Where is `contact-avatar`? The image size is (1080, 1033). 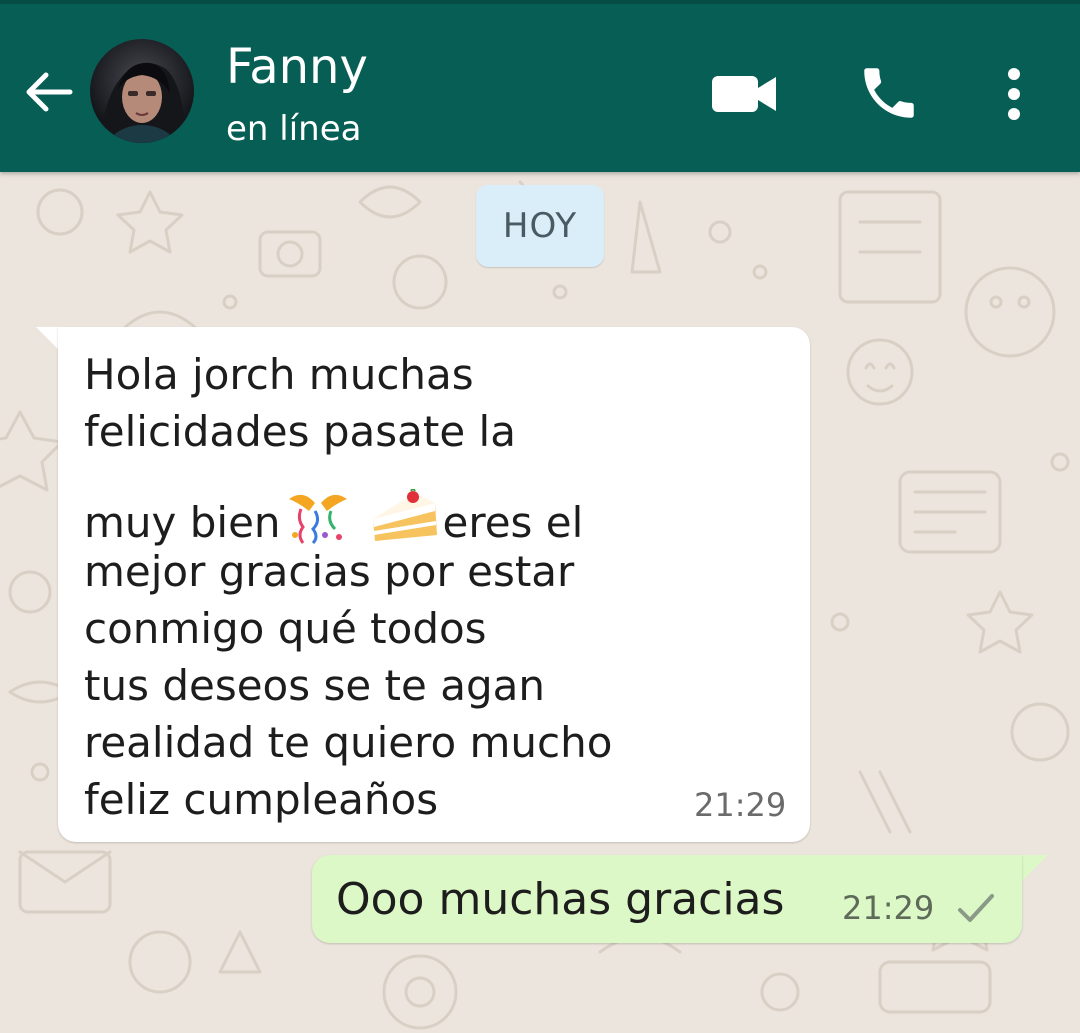
contact-avatar is located at coordinates (142, 91).